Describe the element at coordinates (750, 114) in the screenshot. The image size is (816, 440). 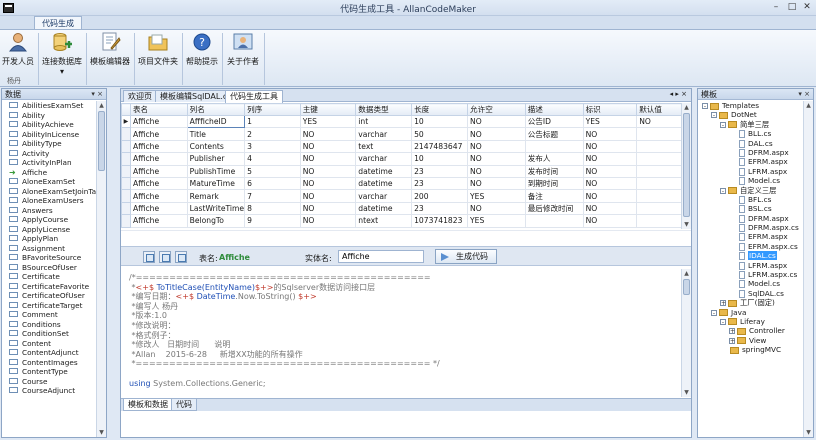
I see `tree-node: - DotNet` at that location.